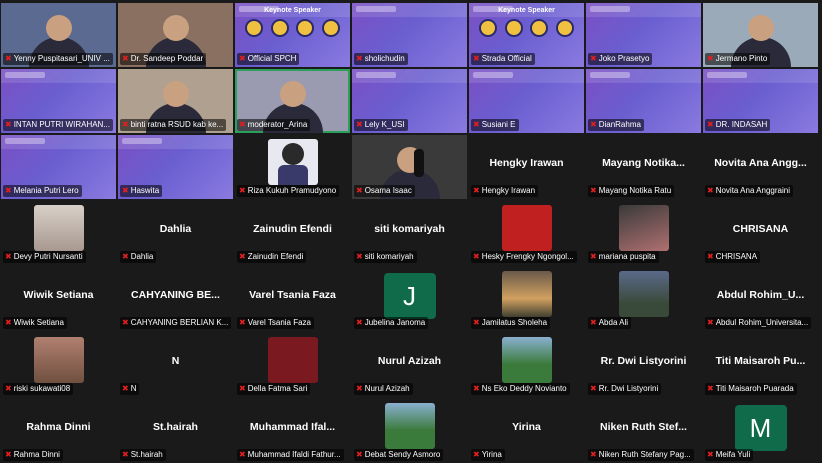 The height and width of the screenshot is (463, 822). I want to click on participant-name-label: ✖ DianRahma, so click(616, 125).